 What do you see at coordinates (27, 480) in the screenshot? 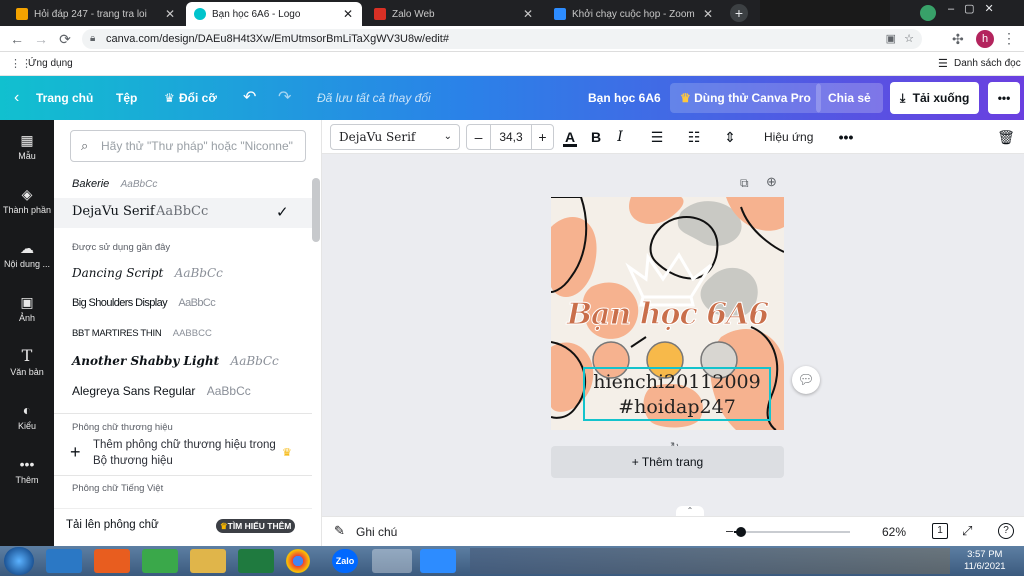
I see `rail-label: Thêm` at bounding box center [27, 480].